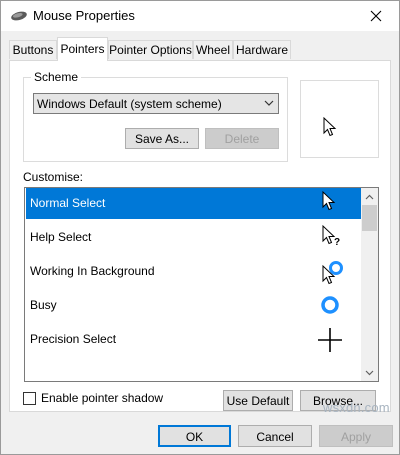 This screenshot has width=400, height=455. What do you see at coordinates (193, 237) in the screenshot?
I see `list-item-help-select: Help Select ?` at bounding box center [193, 237].